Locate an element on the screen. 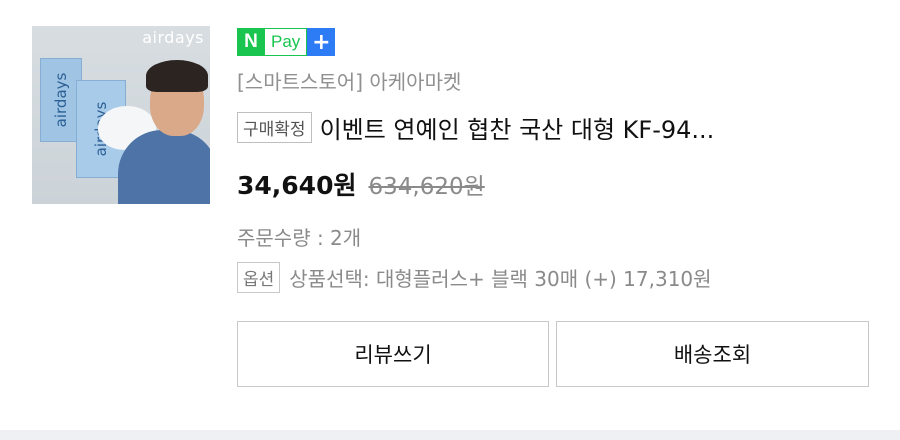  write-review-button: 리뷰쓰기 is located at coordinates (393, 354).